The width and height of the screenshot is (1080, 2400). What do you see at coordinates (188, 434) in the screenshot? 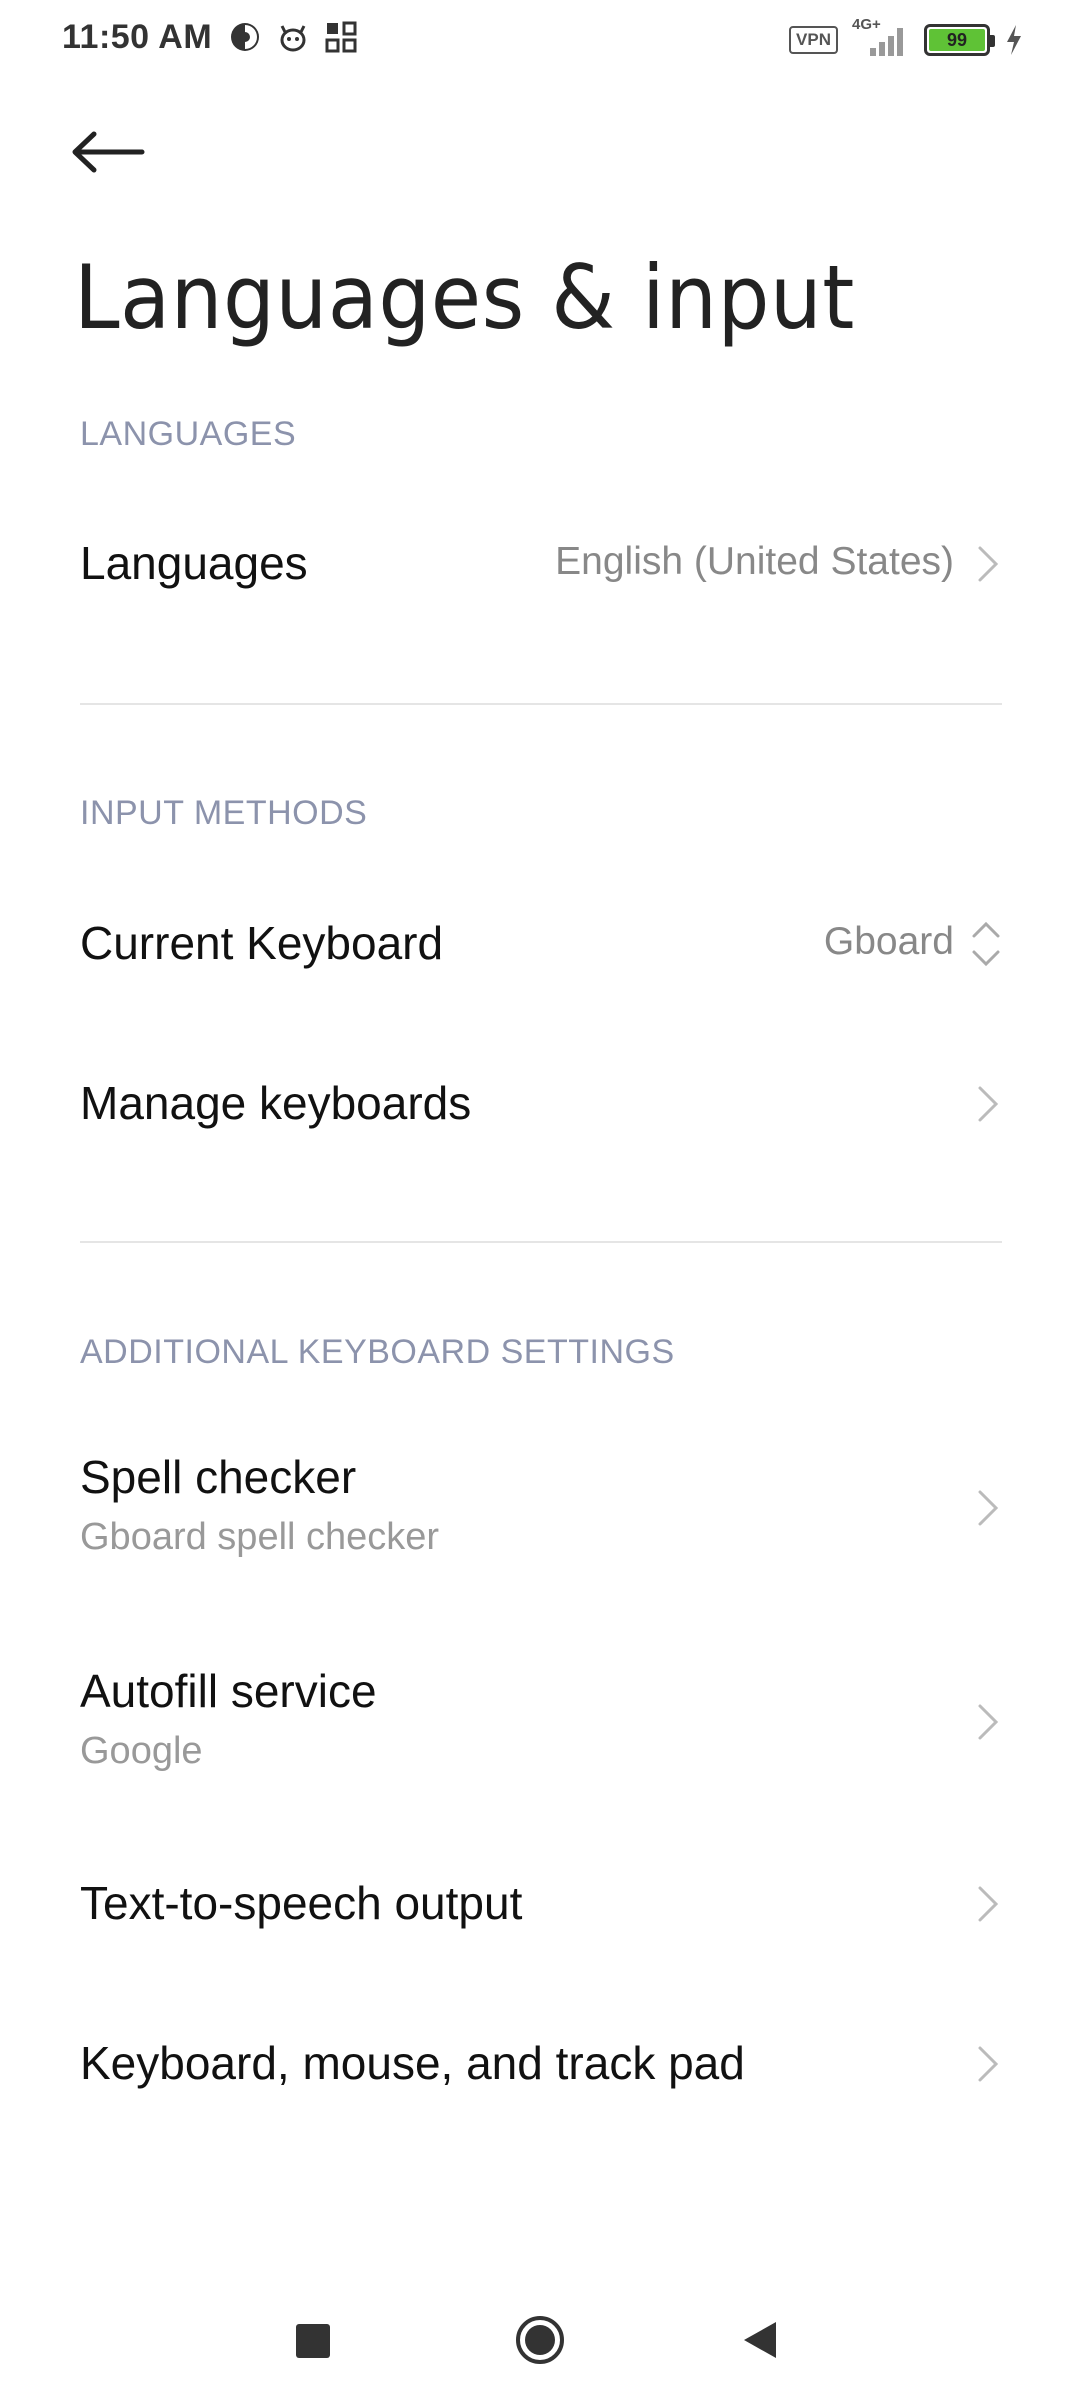
I see `section-header-languages: LANGUAGES` at bounding box center [188, 434].